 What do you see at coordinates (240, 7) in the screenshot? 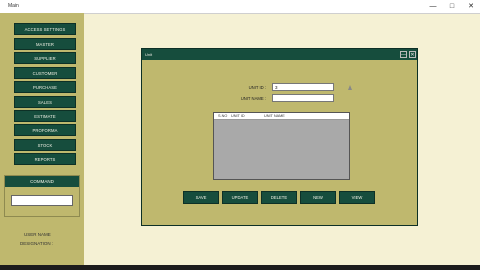
I see `main-window-titlebar: Main — □ ✕` at bounding box center [240, 7].